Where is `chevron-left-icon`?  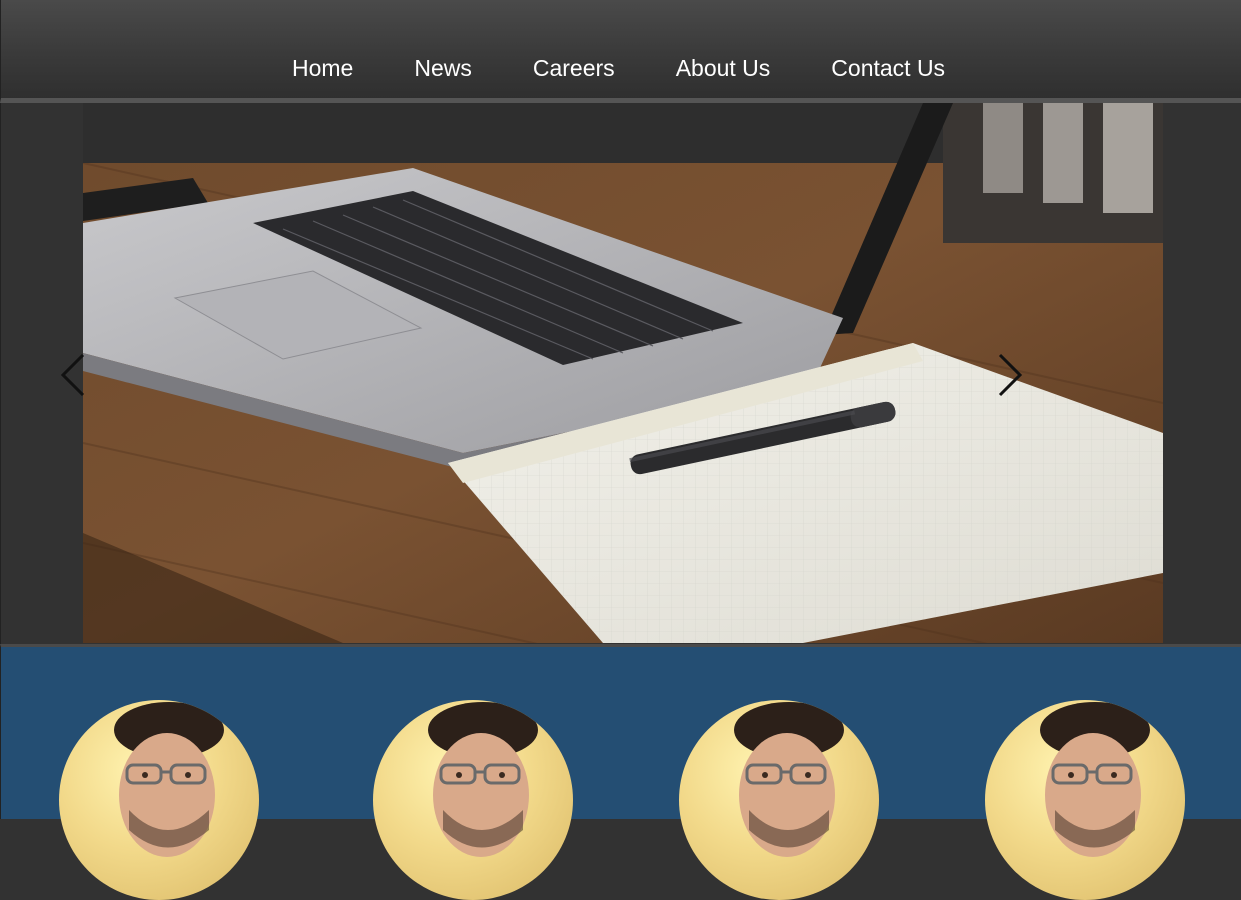 chevron-left-icon is located at coordinates (72, 375).